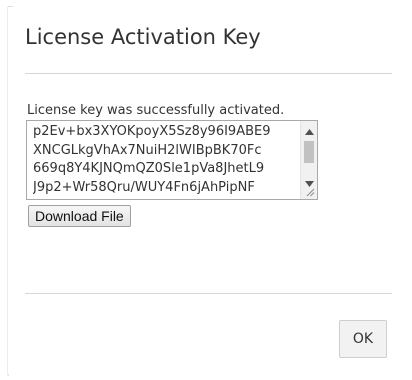  I want to click on window-bottom-mark: ·, so click(8, 375).